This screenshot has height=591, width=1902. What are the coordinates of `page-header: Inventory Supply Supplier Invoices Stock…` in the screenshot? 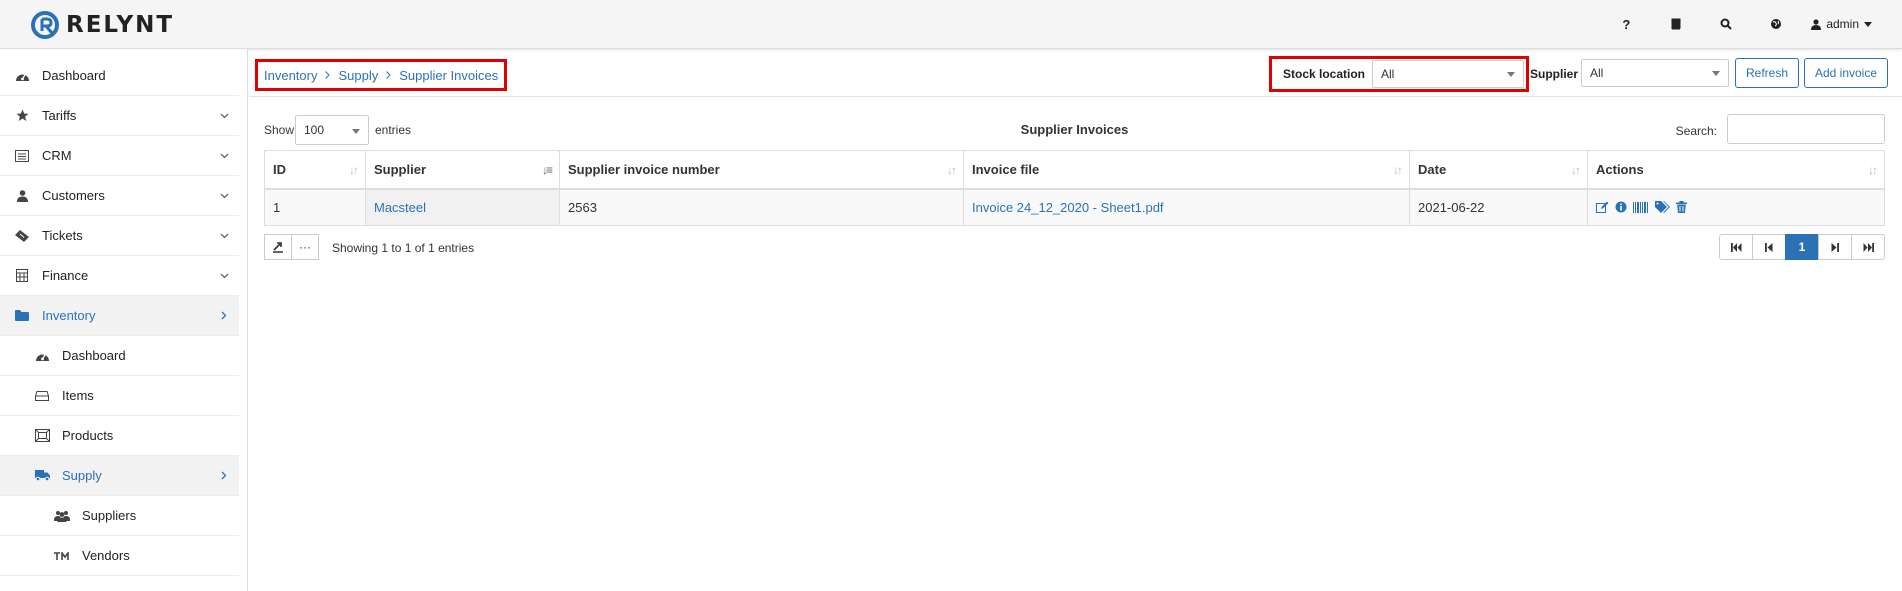 It's located at (1075, 73).